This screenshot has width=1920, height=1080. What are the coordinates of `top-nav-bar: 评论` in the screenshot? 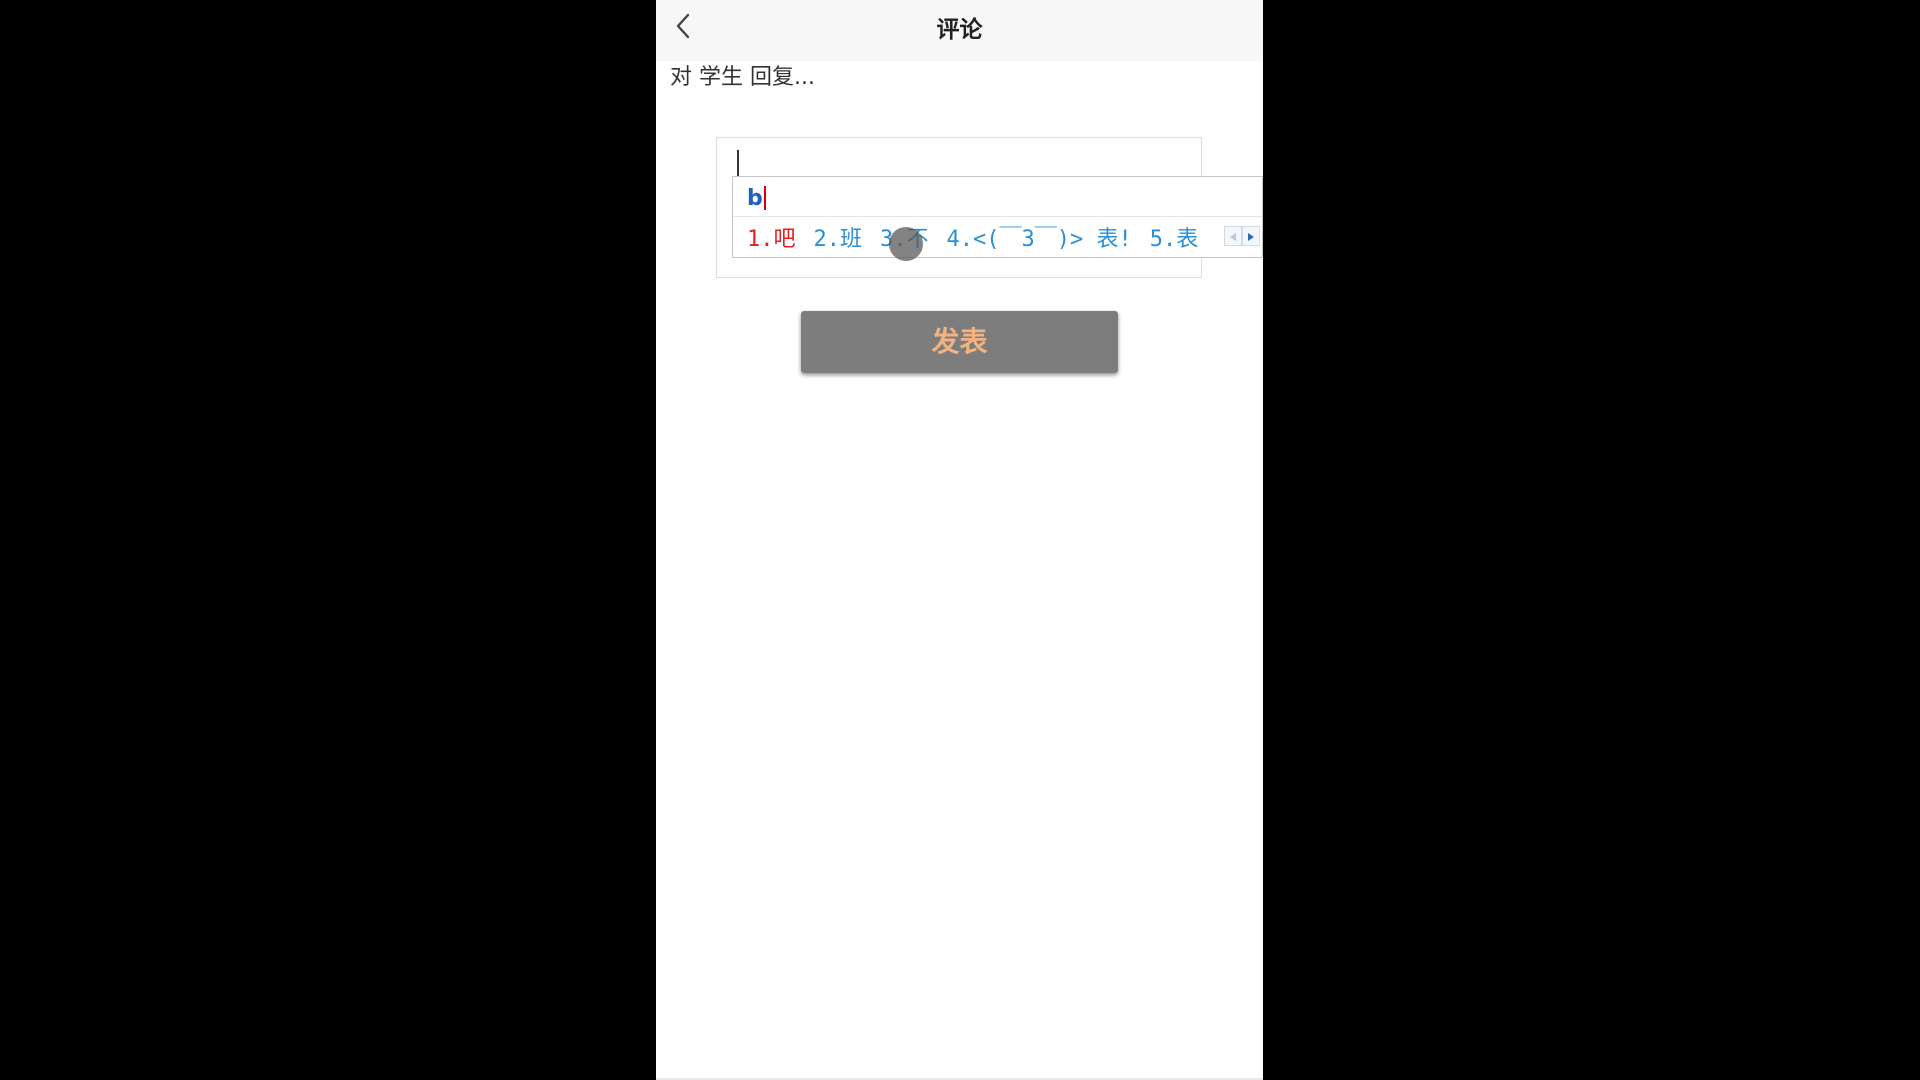 It's located at (959, 30).